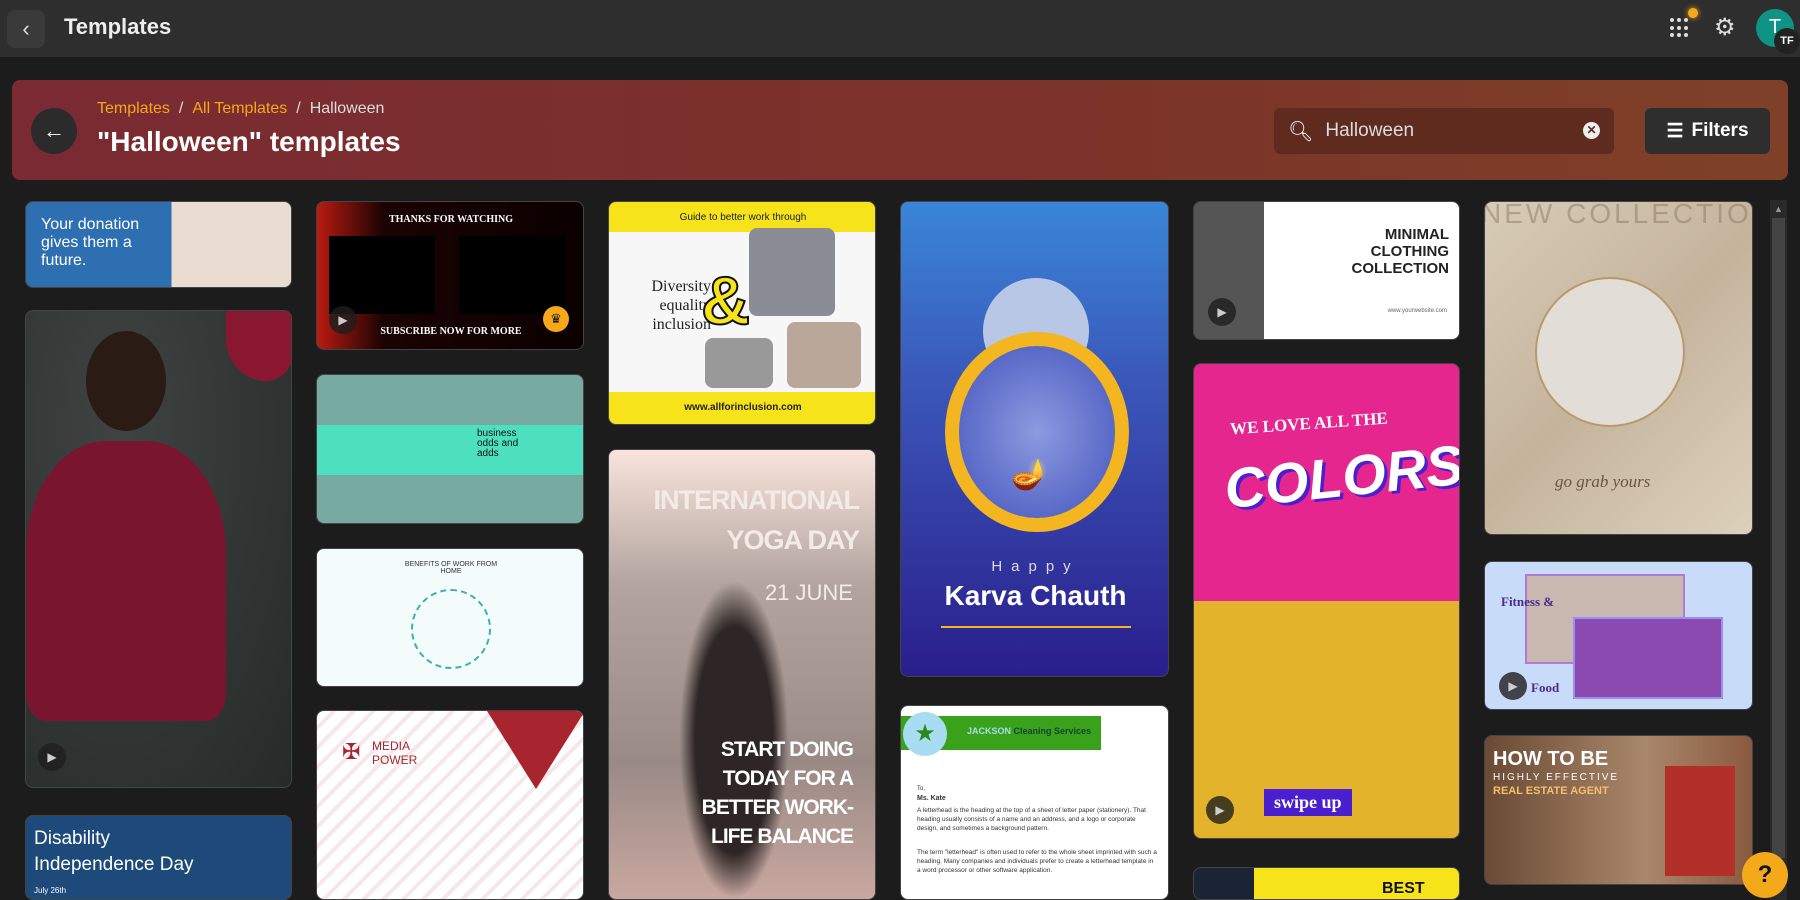  I want to click on avatar-badge: TF, so click(1787, 41).